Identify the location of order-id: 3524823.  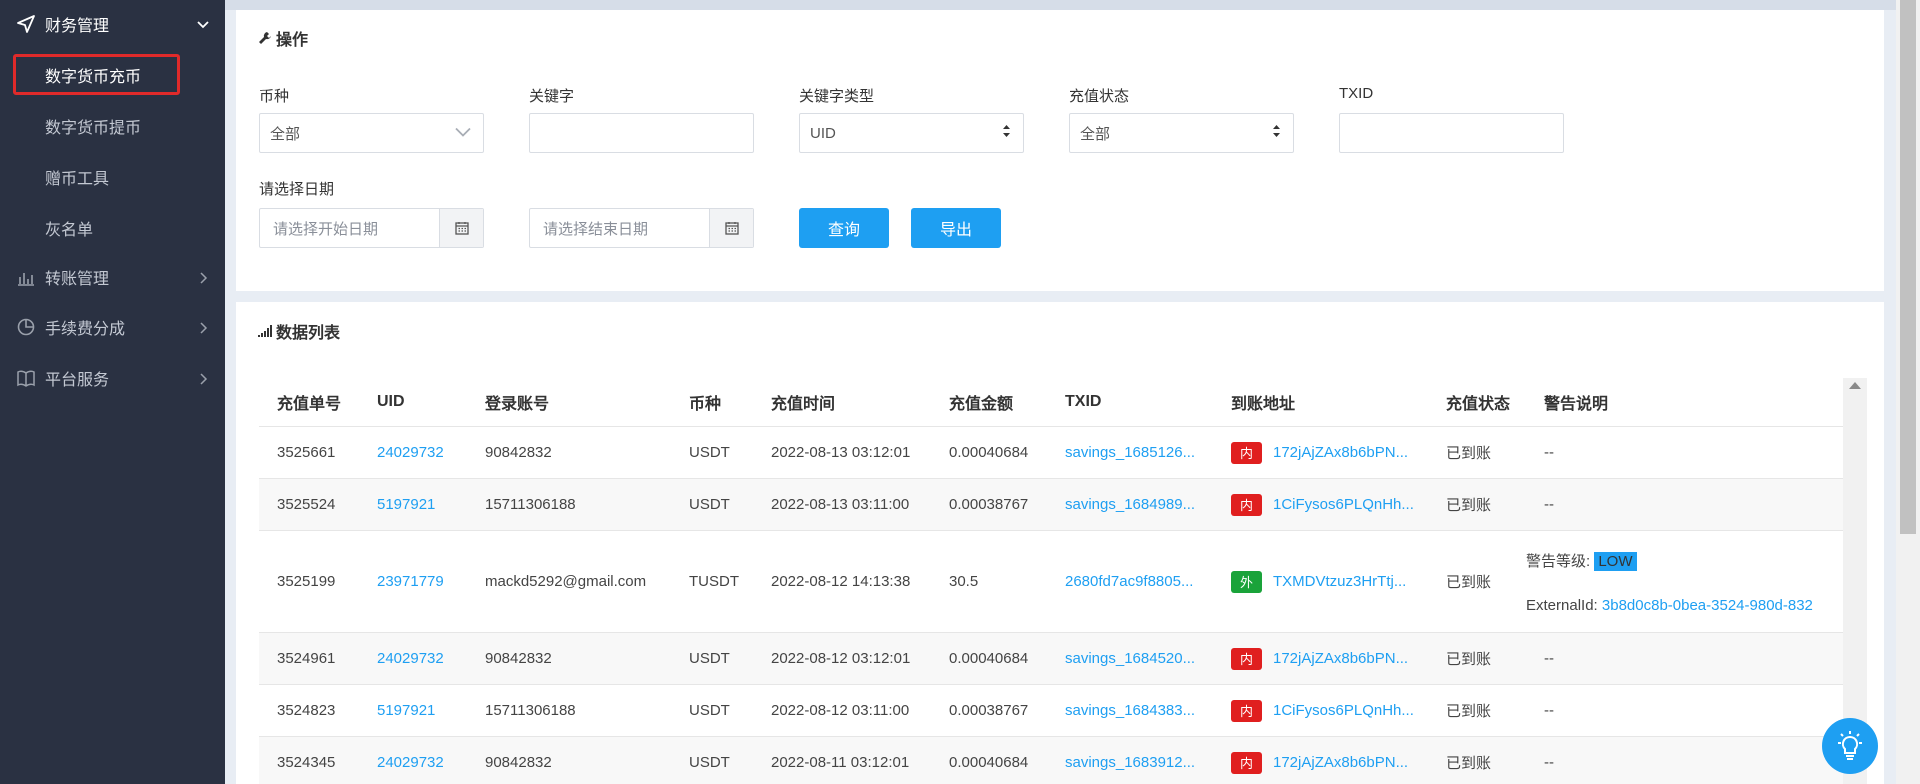
(306, 710).